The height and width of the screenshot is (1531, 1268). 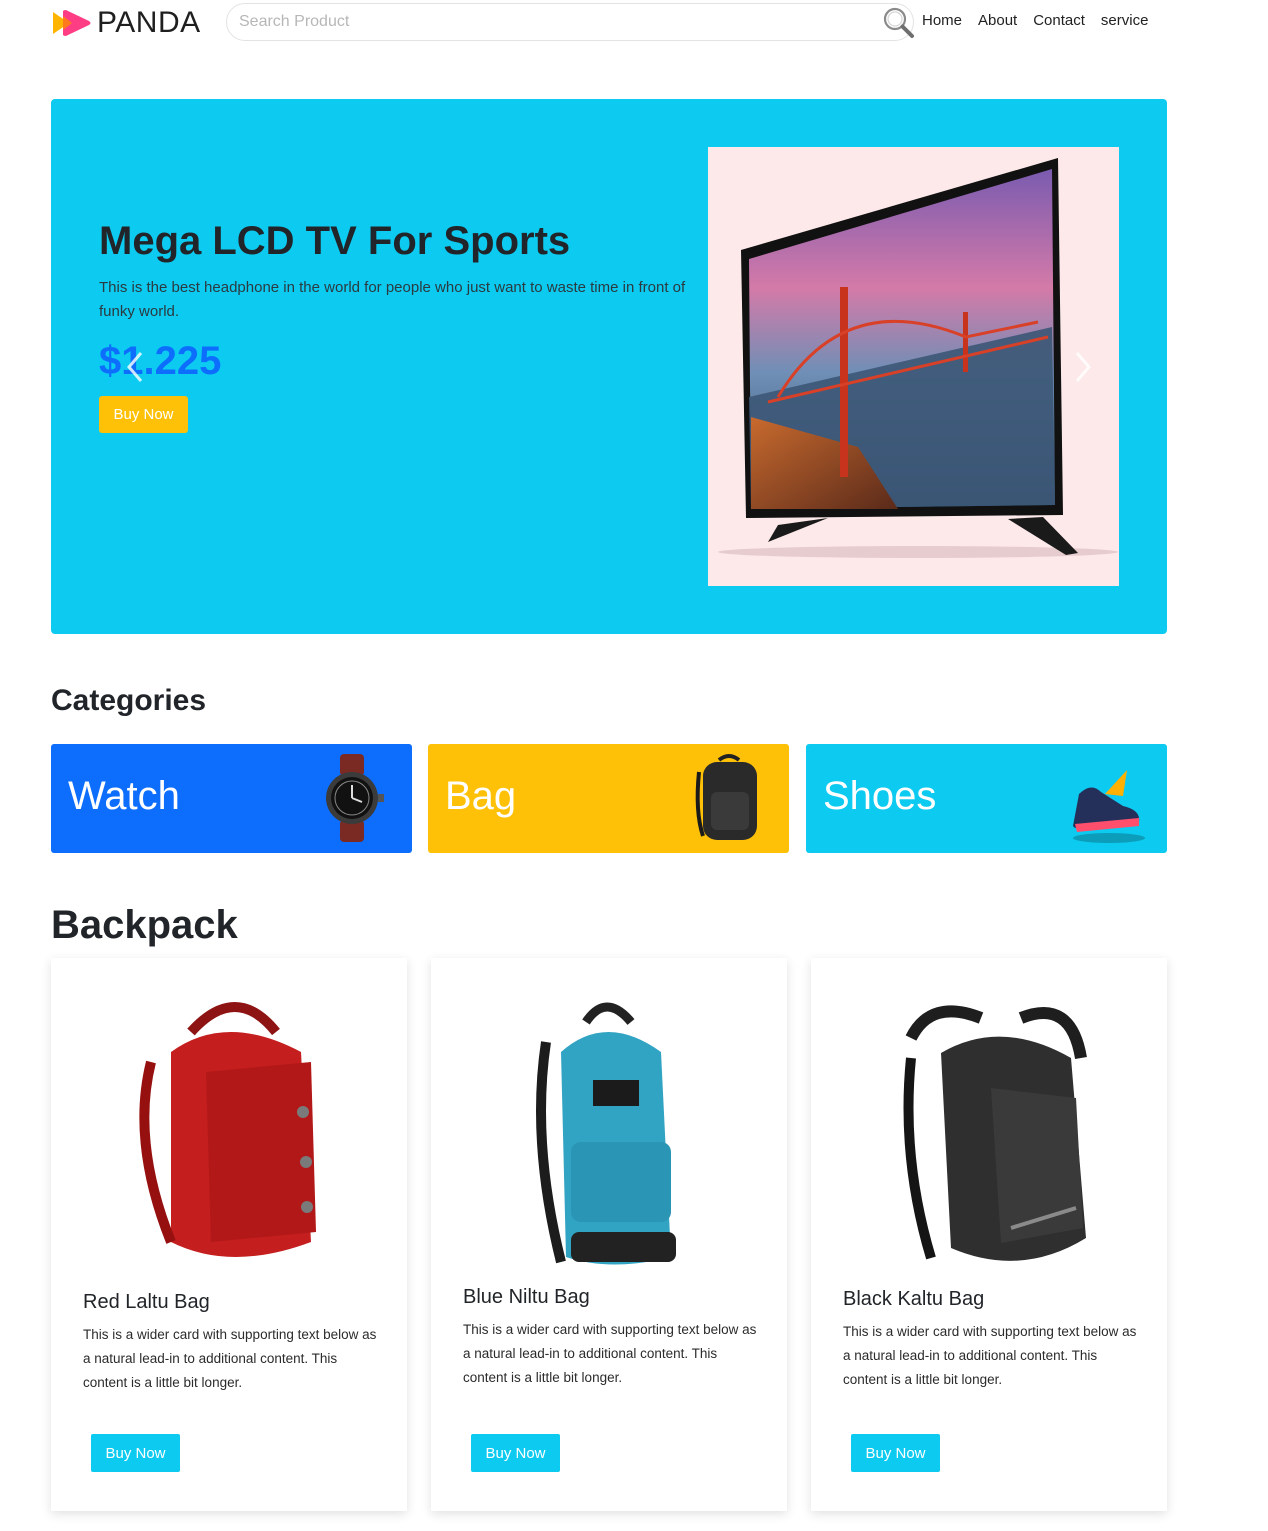 What do you see at coordinates (608, 798) in the screenshot?
I see `category-card-bag: Bag` at bounding box center [608, 798].